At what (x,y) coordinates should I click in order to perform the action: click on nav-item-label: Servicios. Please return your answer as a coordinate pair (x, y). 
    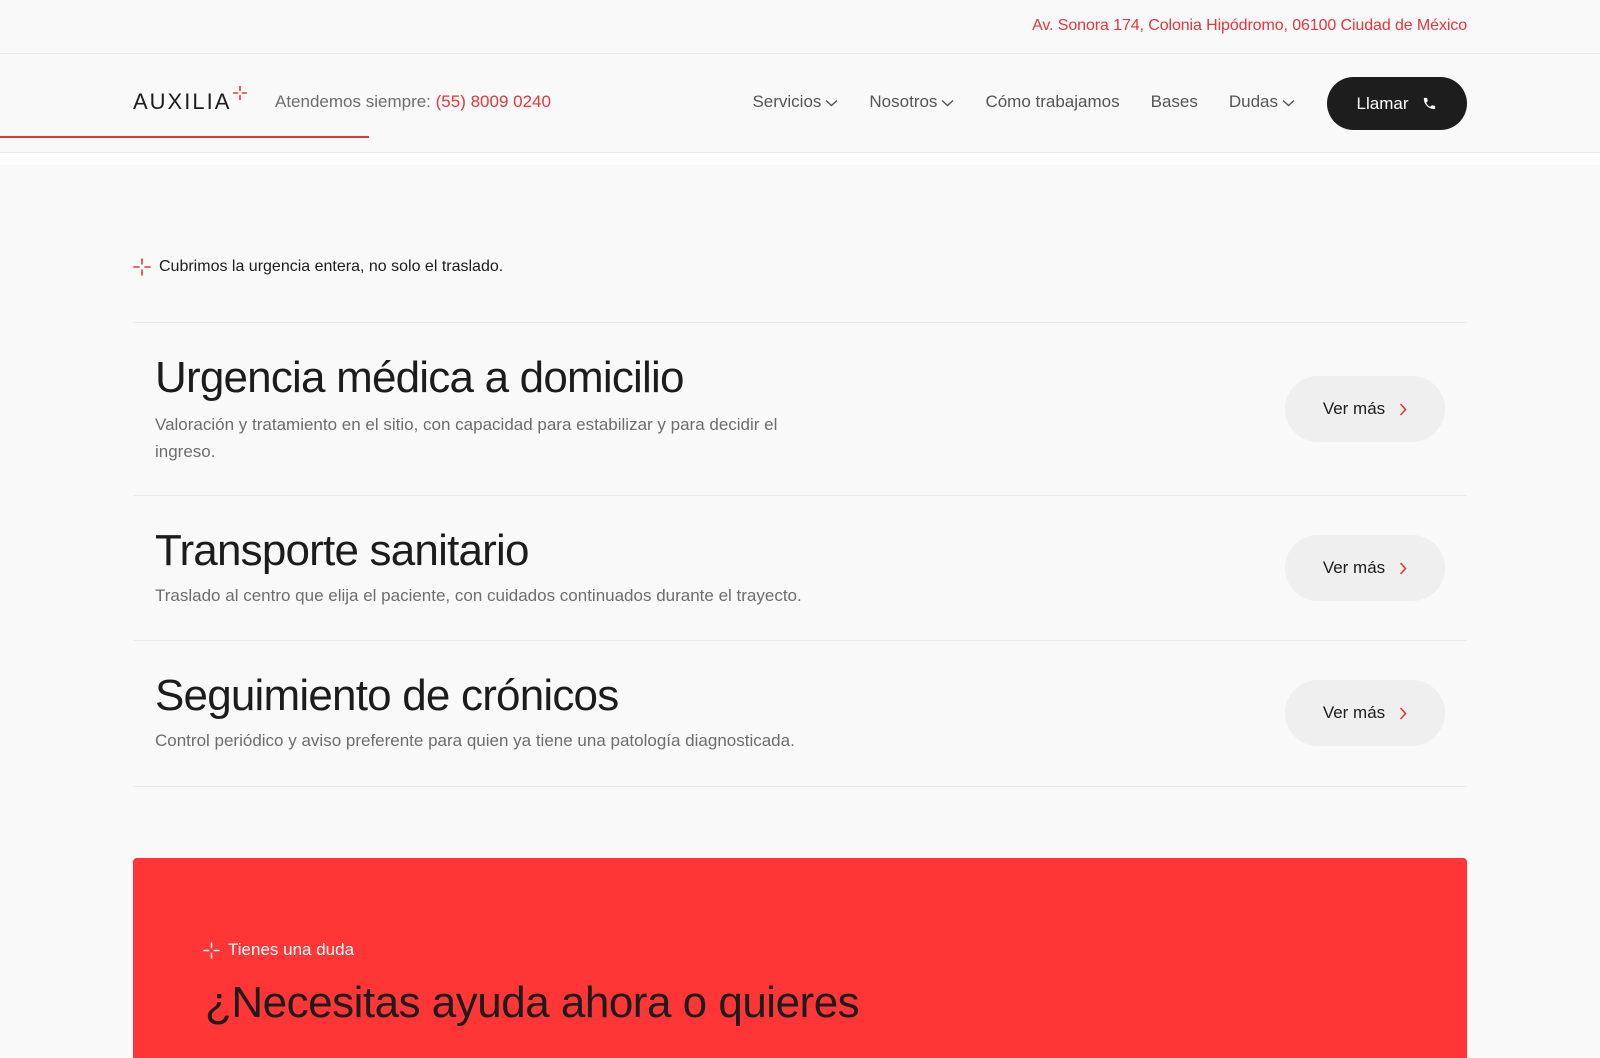
    Looking at the image, I should click on (787, 101).